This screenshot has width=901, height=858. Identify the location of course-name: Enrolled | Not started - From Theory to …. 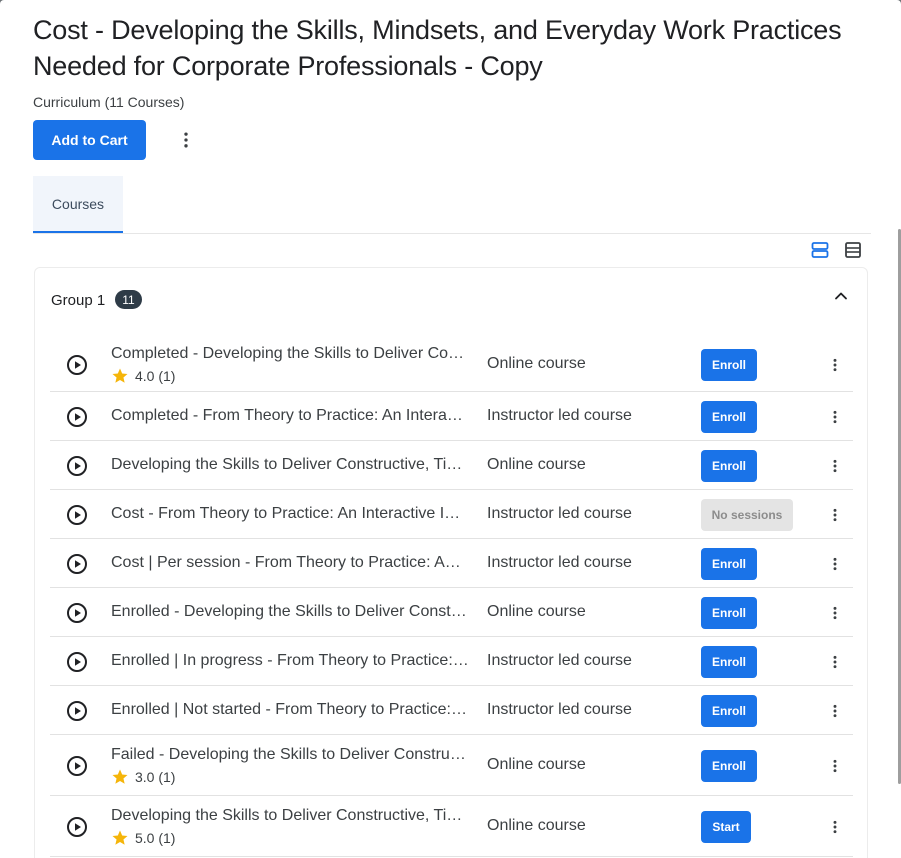
(290, 710).